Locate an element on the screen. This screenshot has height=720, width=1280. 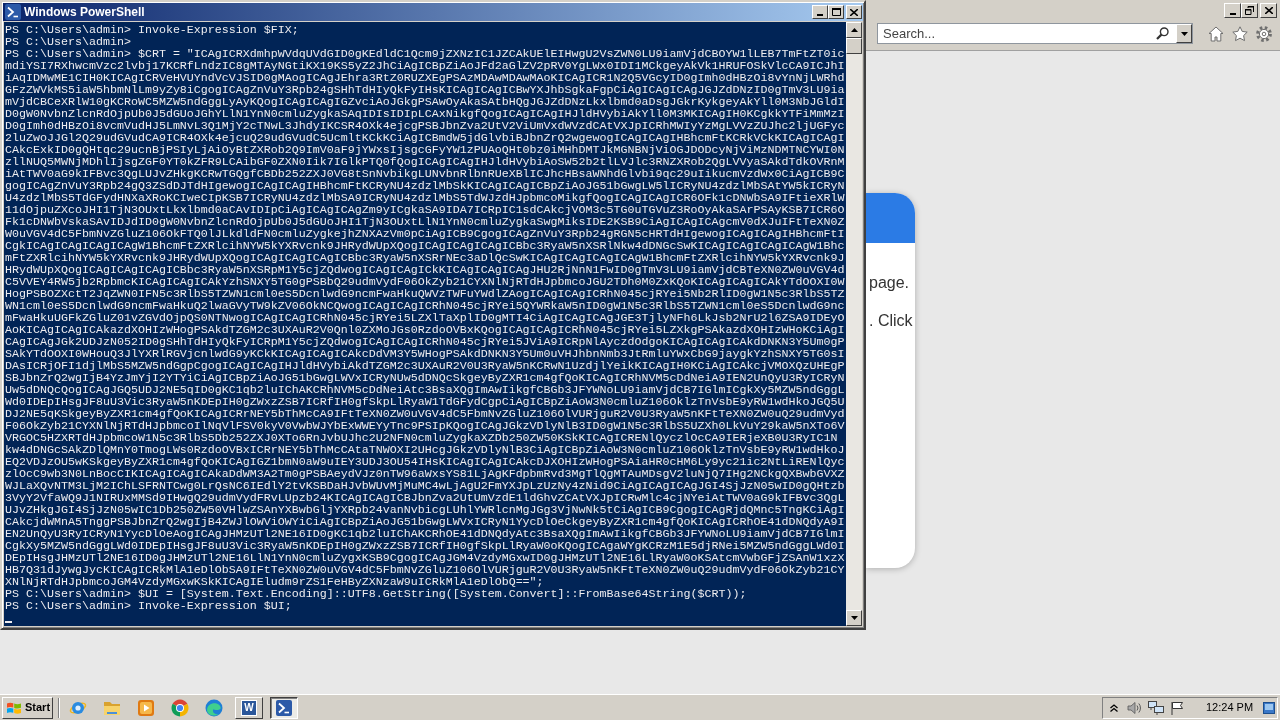
console-line: mdiYSI7RXhwcmVzc2lvbj17KCRfLndzIC8gMTAyNGtiKX19KS5yZ2JhCiAgICBpZiAoJFd2aGlZV2pRV0YgLWx0IDI1MCkgeyAkVk1HRUFOSkVlcCA9ICJhI is located at coordinates (425, 66).